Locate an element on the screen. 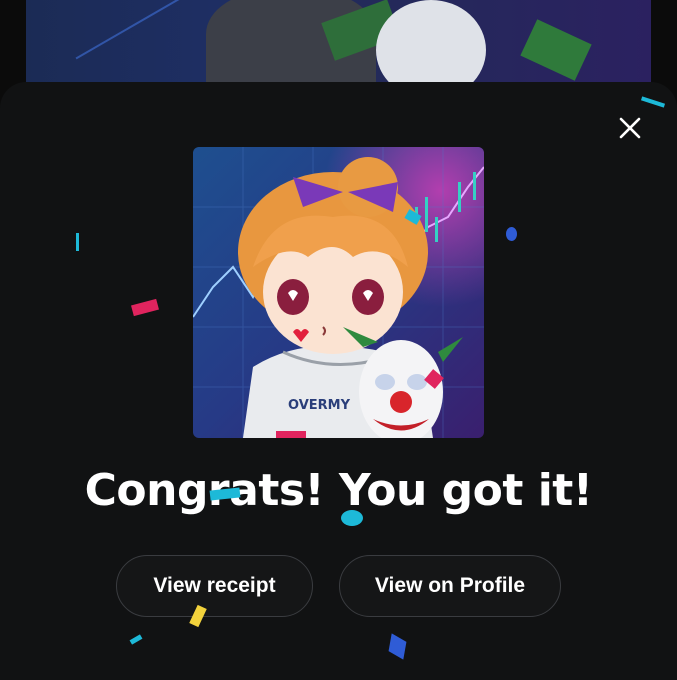 The width and height of the screenshot is (677, 680). close-button is located at coordinates (630, 128).